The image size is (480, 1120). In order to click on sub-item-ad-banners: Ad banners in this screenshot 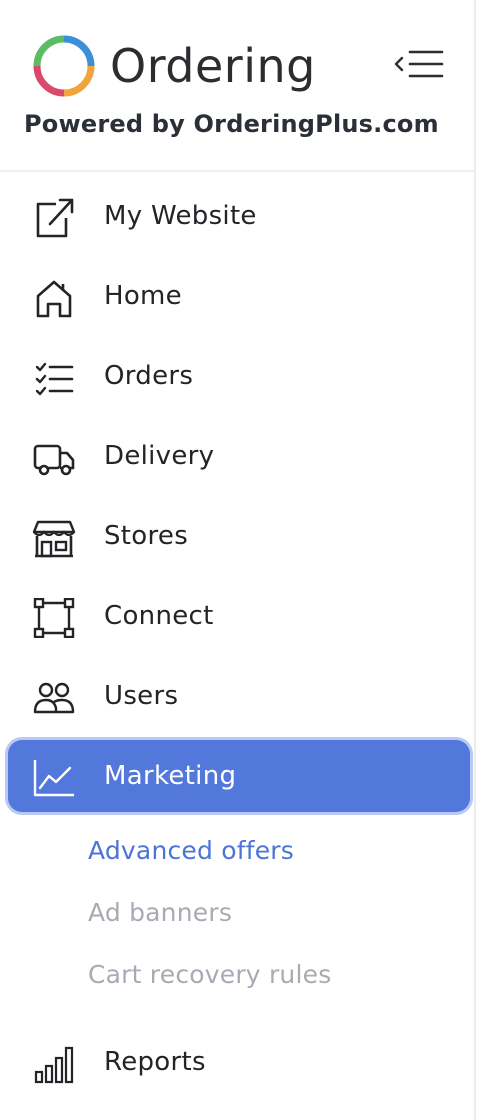, I will do `click(160, 913)`.